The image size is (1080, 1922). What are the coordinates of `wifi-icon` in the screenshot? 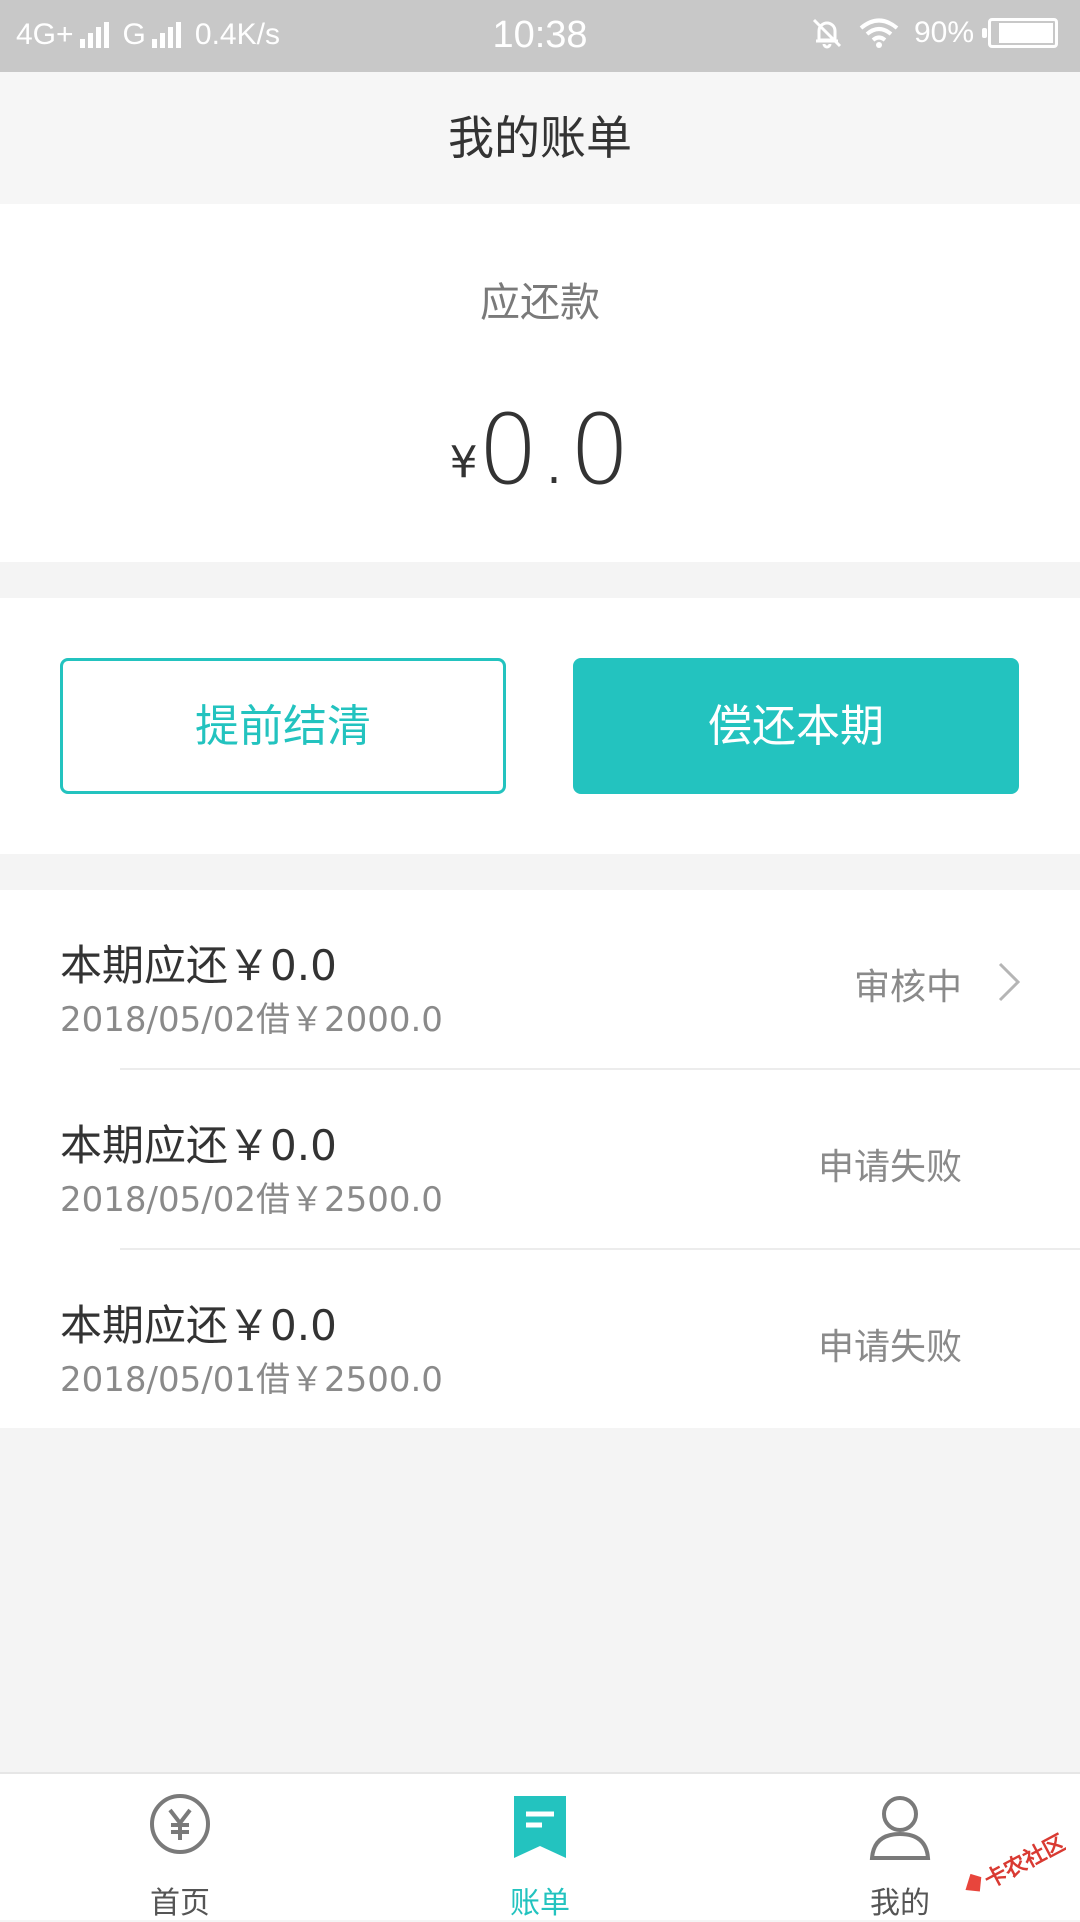 It's located at (879, 33).